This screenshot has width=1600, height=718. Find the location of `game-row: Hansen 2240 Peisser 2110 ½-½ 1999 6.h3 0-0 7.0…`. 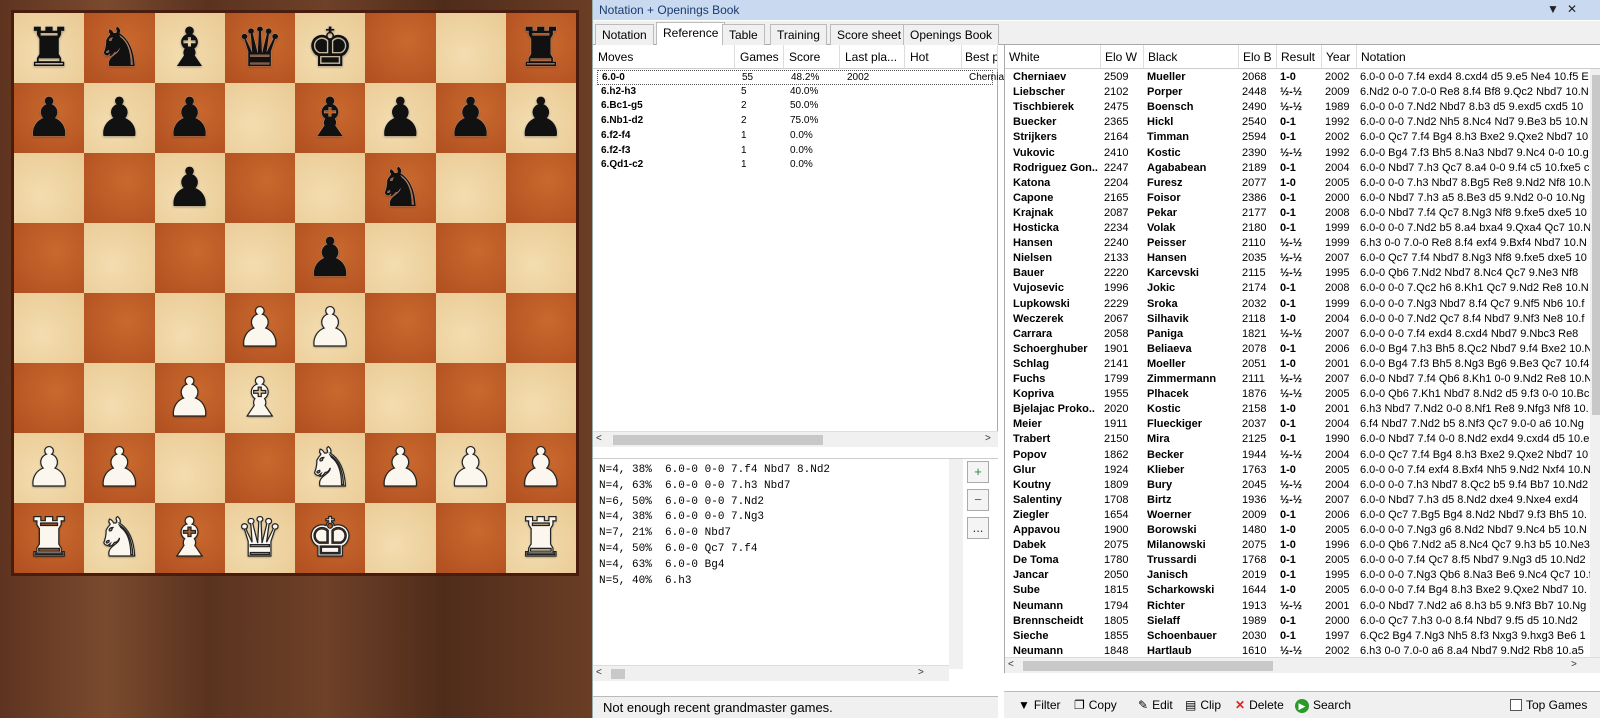

game-row: Hansen 2240 Peisser 2110 ½-½ 1999 6.h3 0-0 7.0… is located at coordinates (1297, 243).